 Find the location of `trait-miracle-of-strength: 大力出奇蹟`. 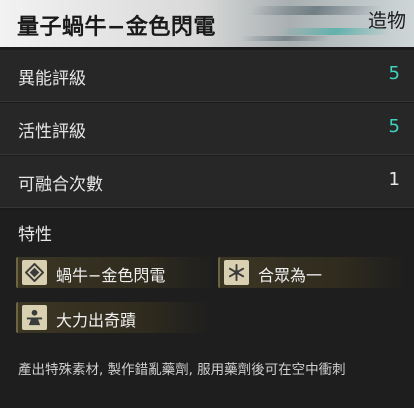

trait-miracle-of-strength: 大力出奇蹟 is located at coordinates (113, 317).